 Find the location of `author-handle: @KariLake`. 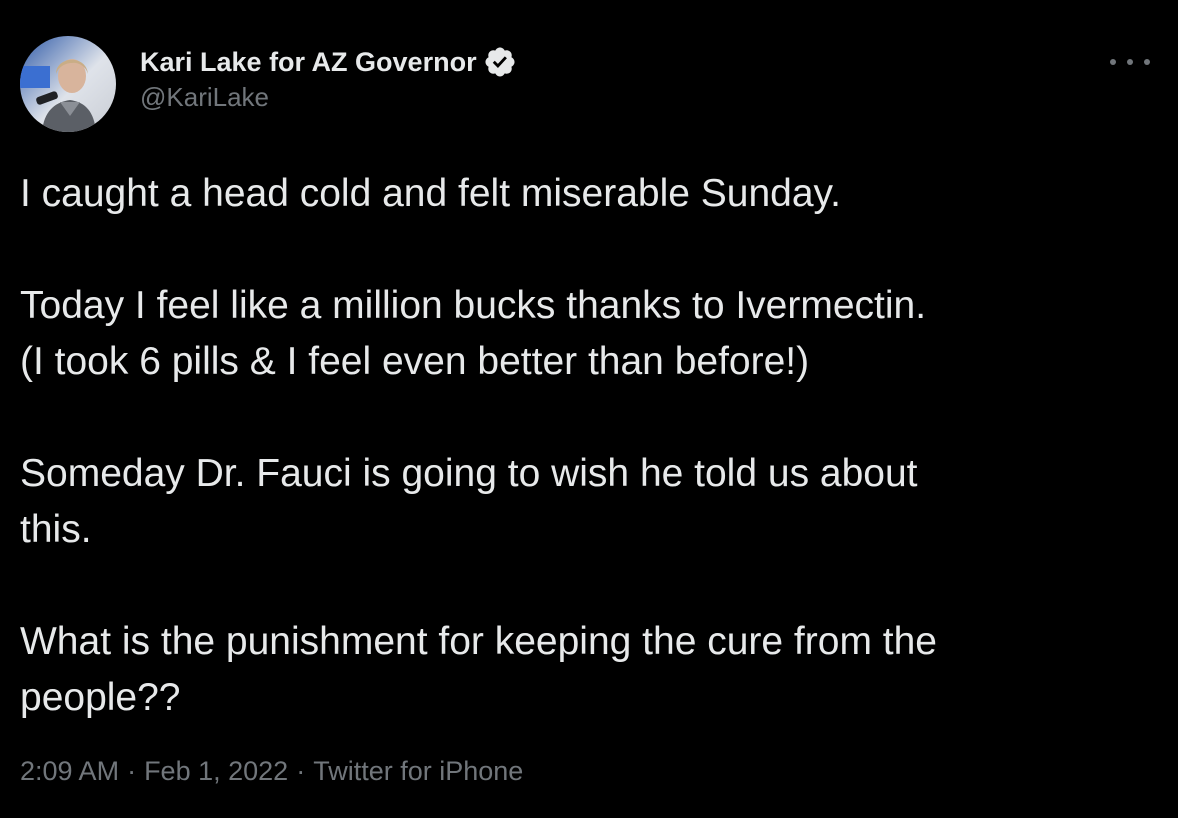

author-handle: @KariLake is located at coordinates (328, 97).